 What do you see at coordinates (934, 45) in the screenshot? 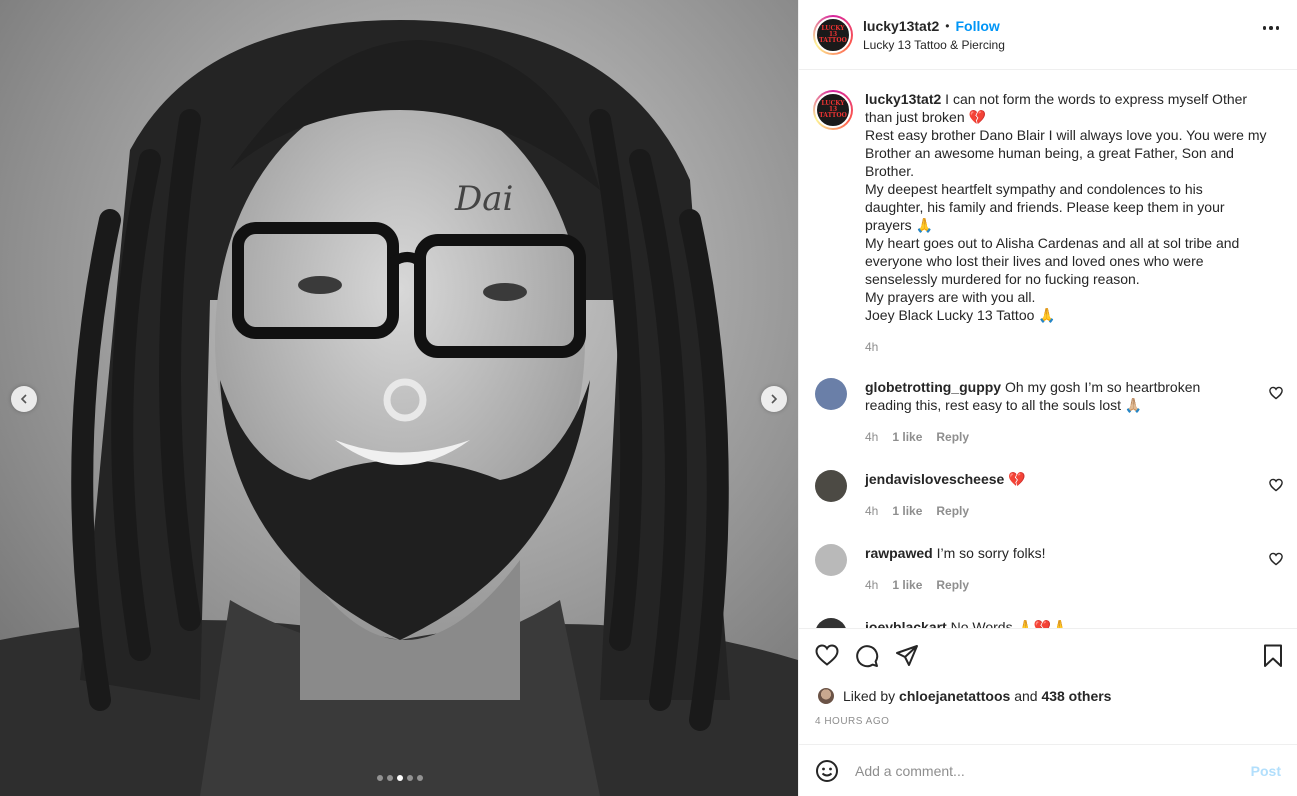
I see `post-location: Lucky 13 Tattoo & Piercing` at bounding box center [934, 45].